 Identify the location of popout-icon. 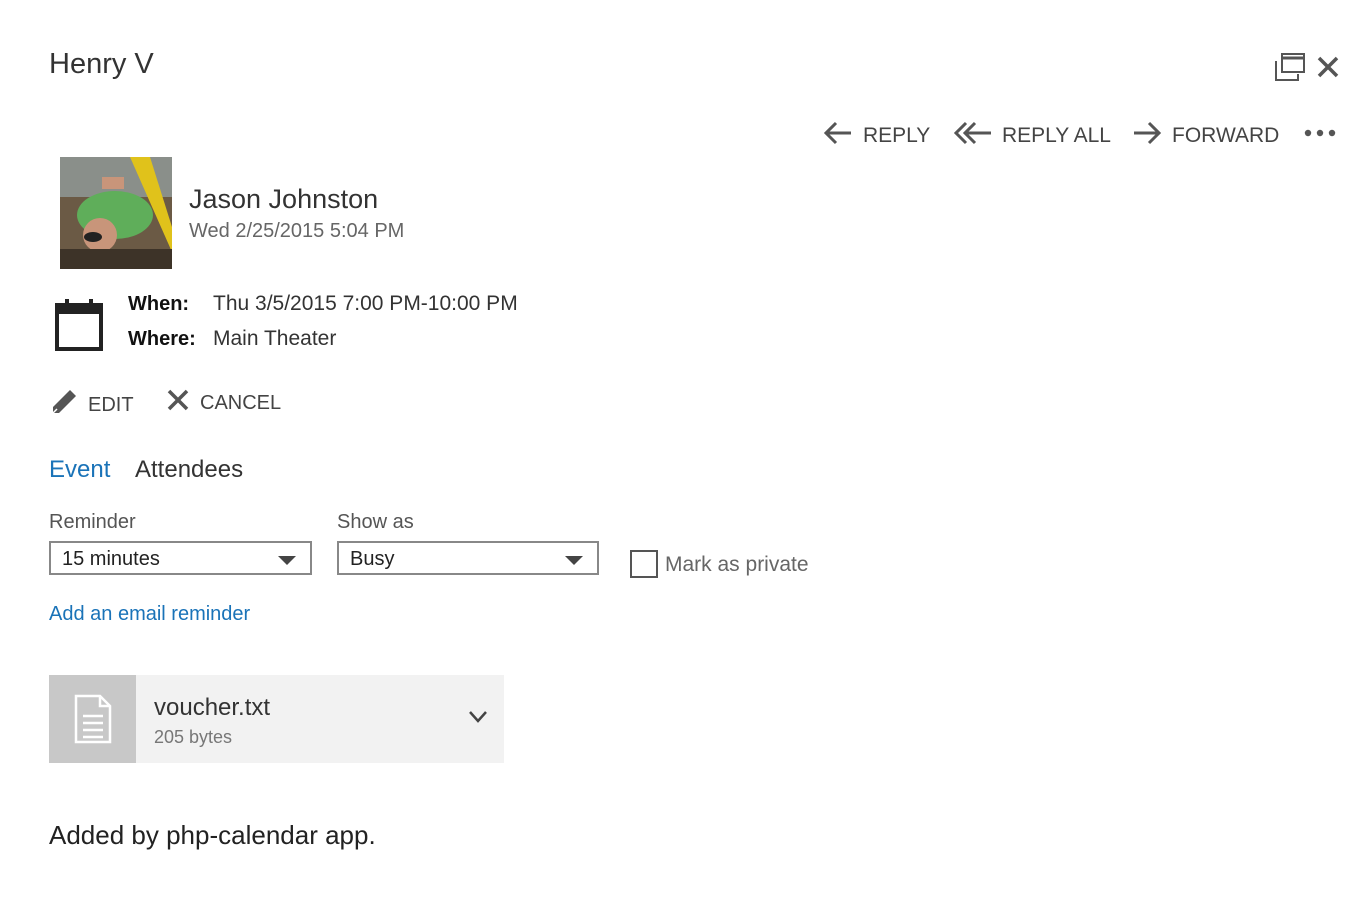
(1290, 67).